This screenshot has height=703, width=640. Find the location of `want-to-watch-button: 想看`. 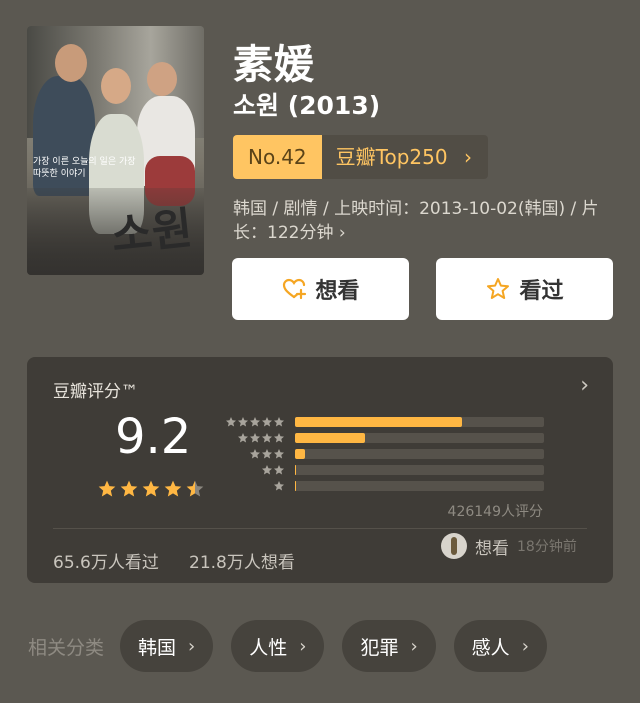

want-to-watch-button: 想看 is located at coordinates (320, 289).